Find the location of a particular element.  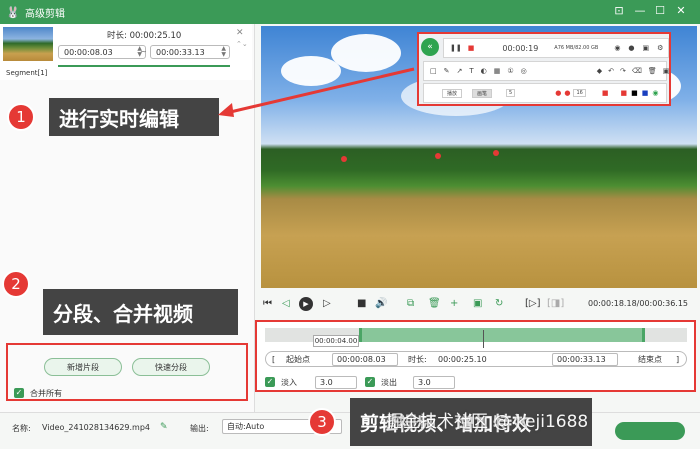

undo-icon: ↶ is located at coordinates (611, 71).